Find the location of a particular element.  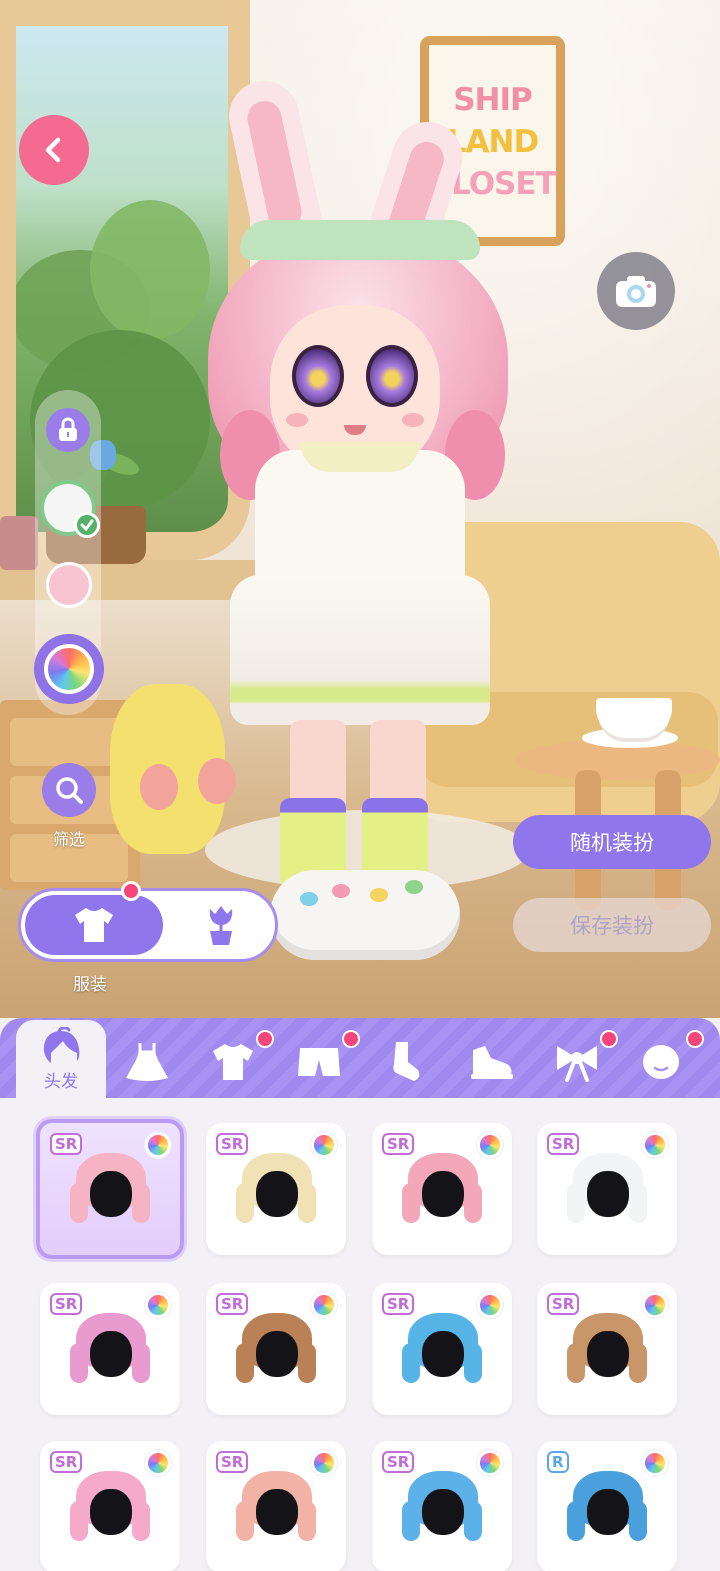

mode-home-button is located at coordinates (221, 925).